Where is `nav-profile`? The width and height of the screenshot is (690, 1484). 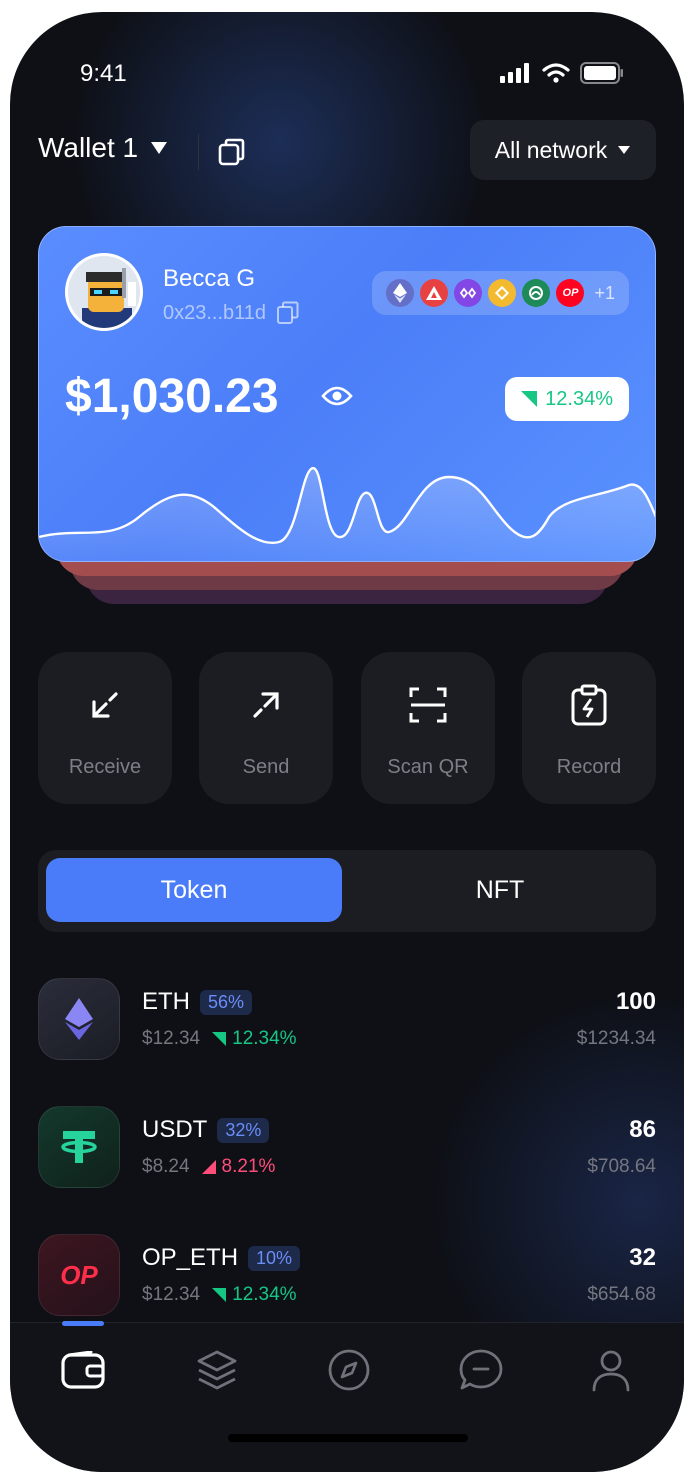
nav-profile is located at coordinates (611, 1370).